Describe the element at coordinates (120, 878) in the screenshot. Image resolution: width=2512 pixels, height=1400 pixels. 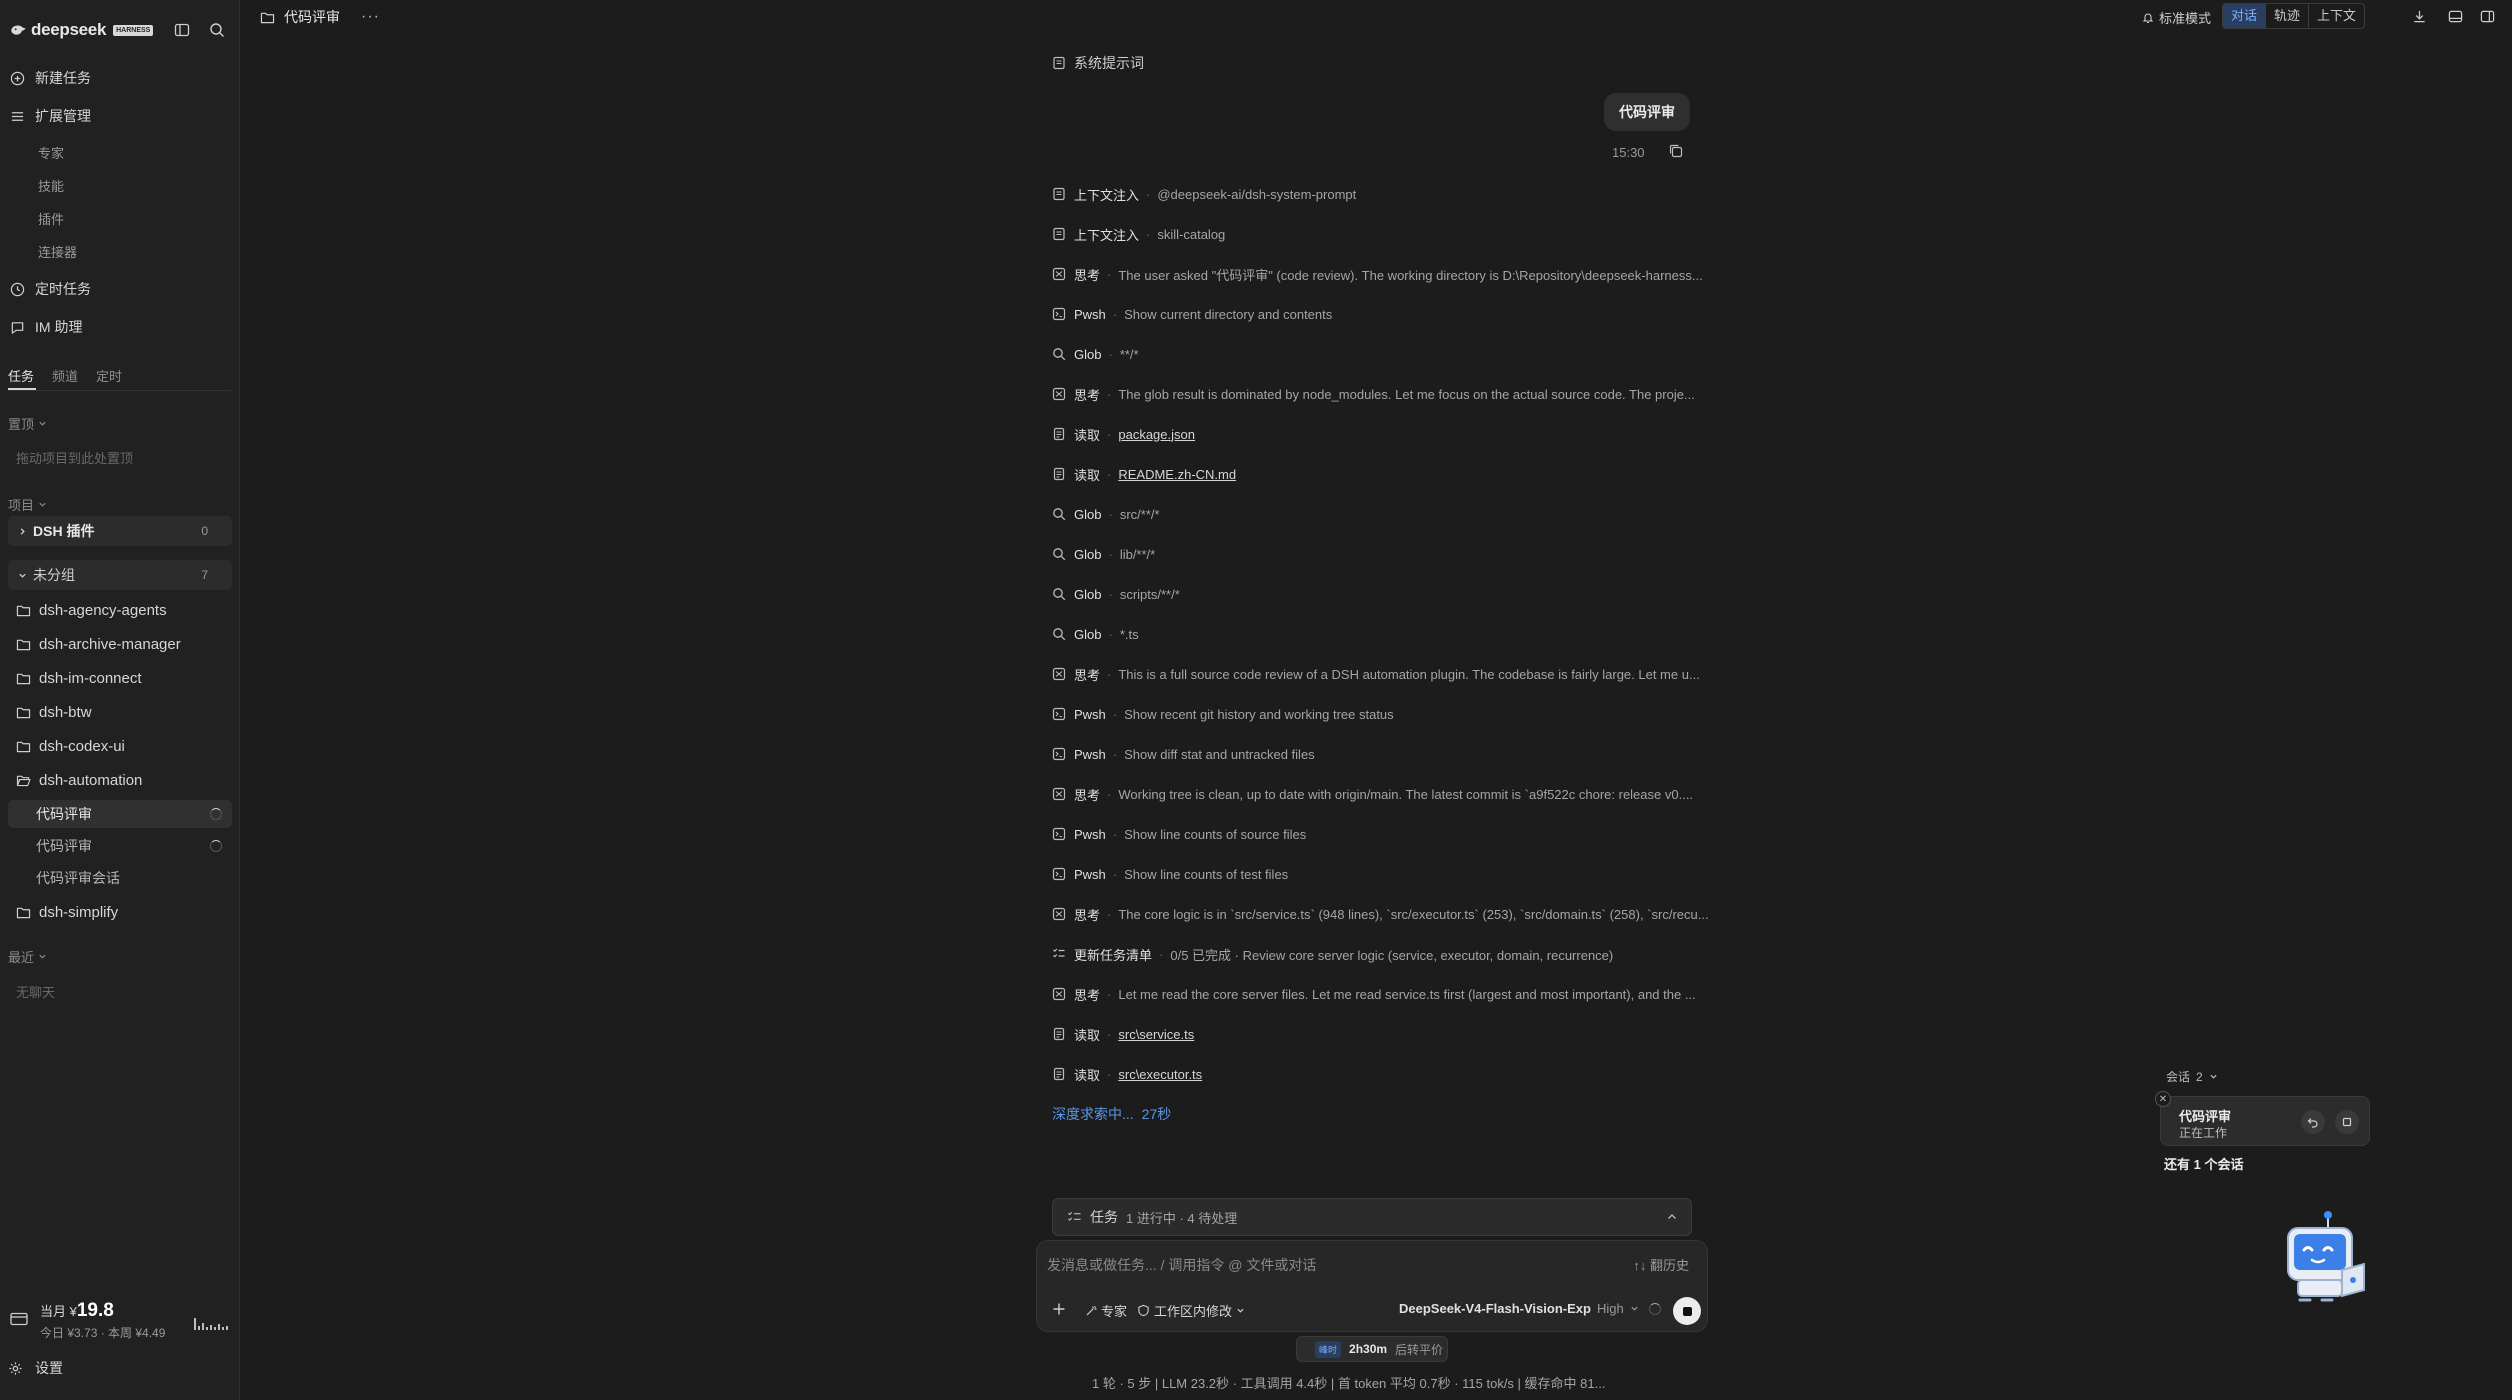
I see `task-item: 代码评审会话` at that location.